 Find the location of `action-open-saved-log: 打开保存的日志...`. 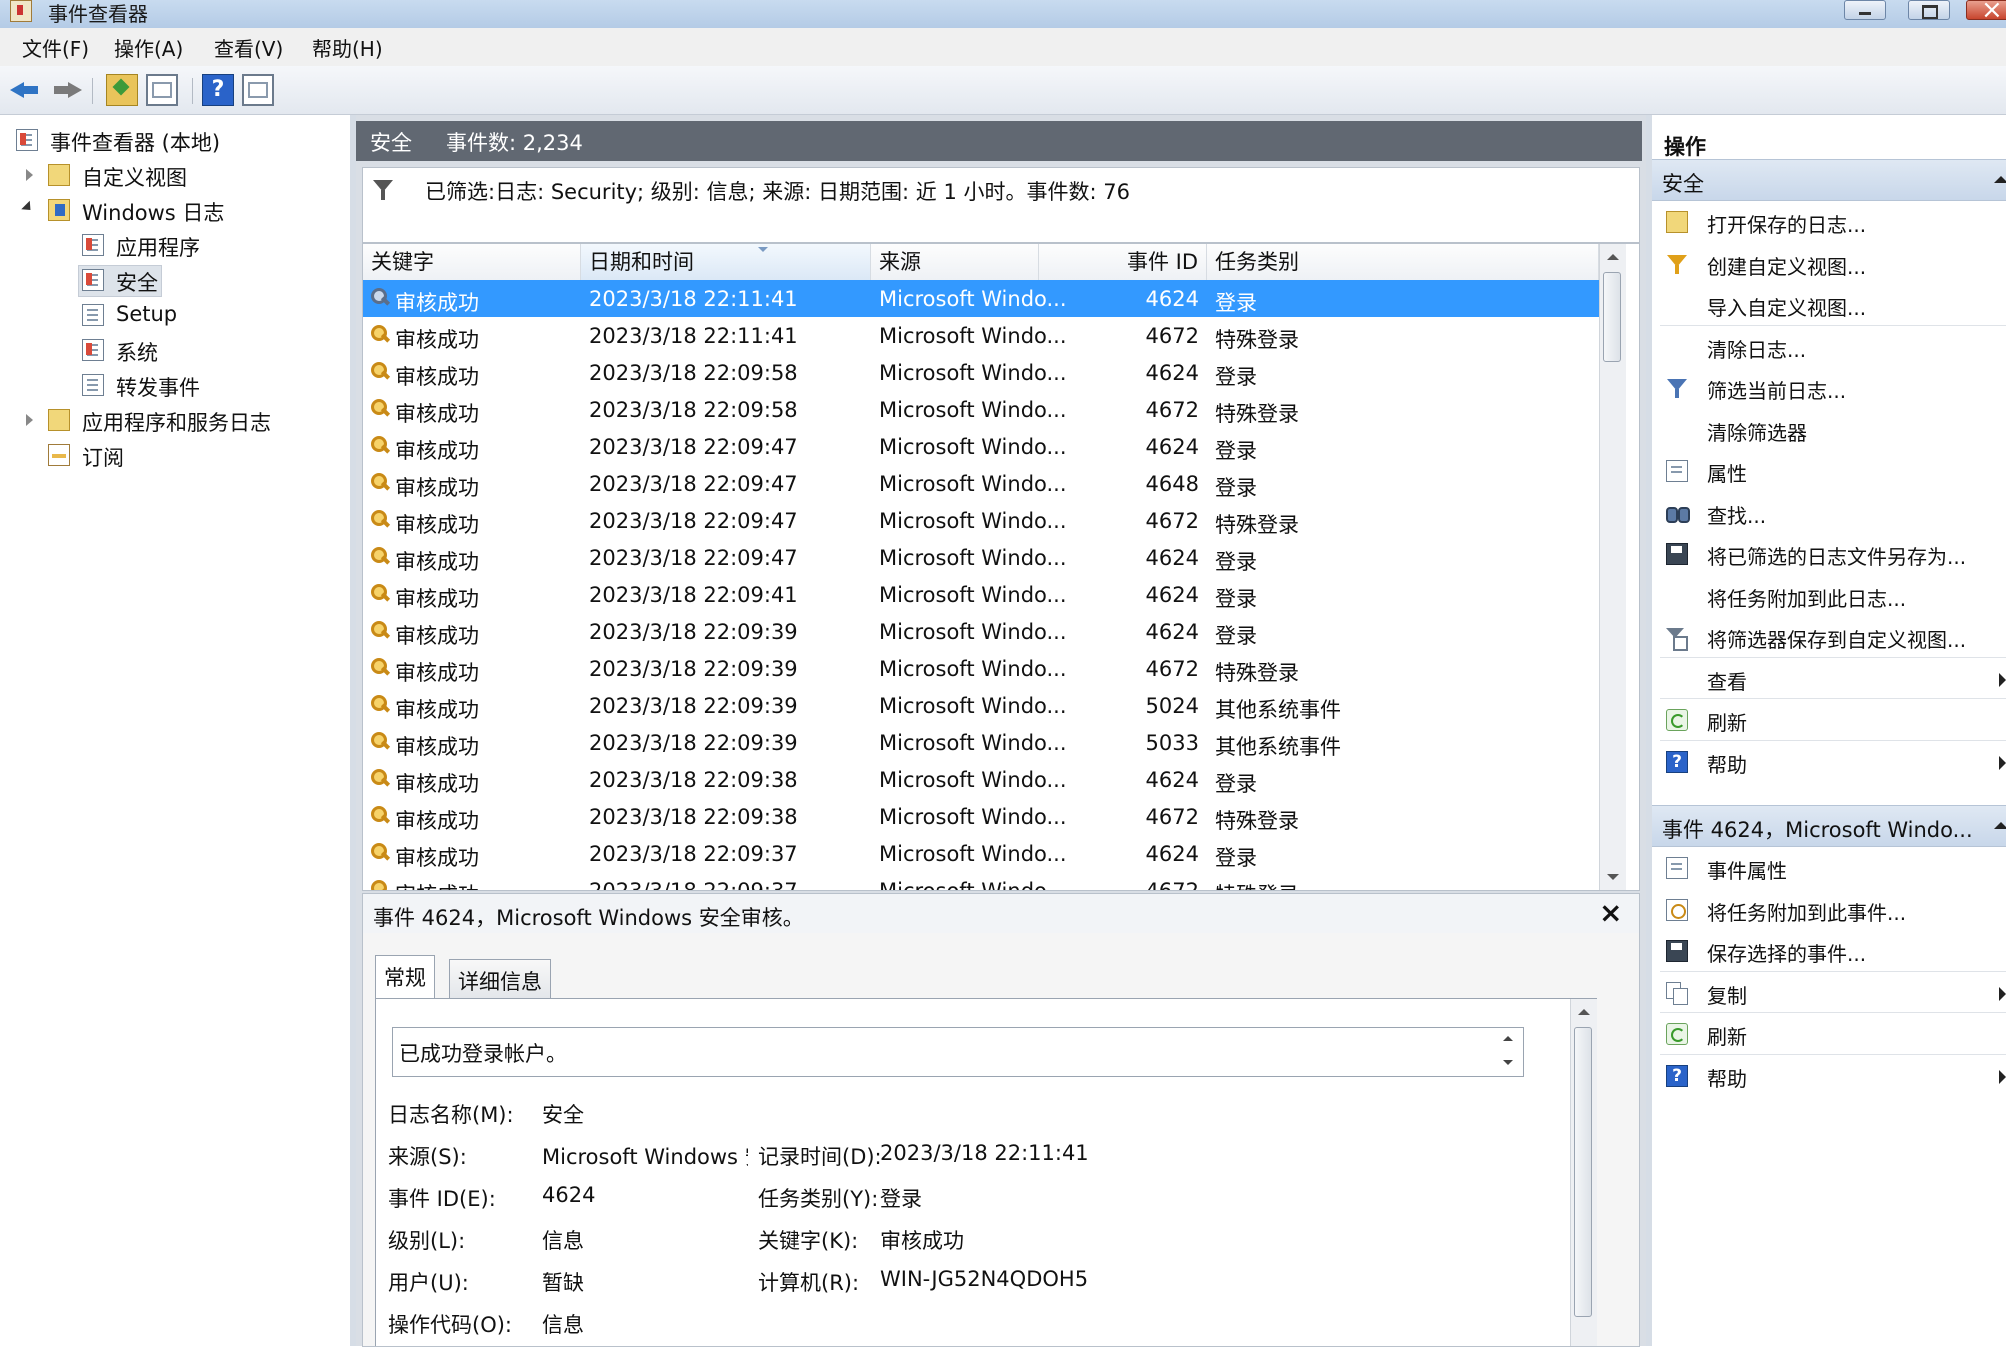

action-open-saved-log: 打开保存的日志... is located at coordinates (1829, 222).